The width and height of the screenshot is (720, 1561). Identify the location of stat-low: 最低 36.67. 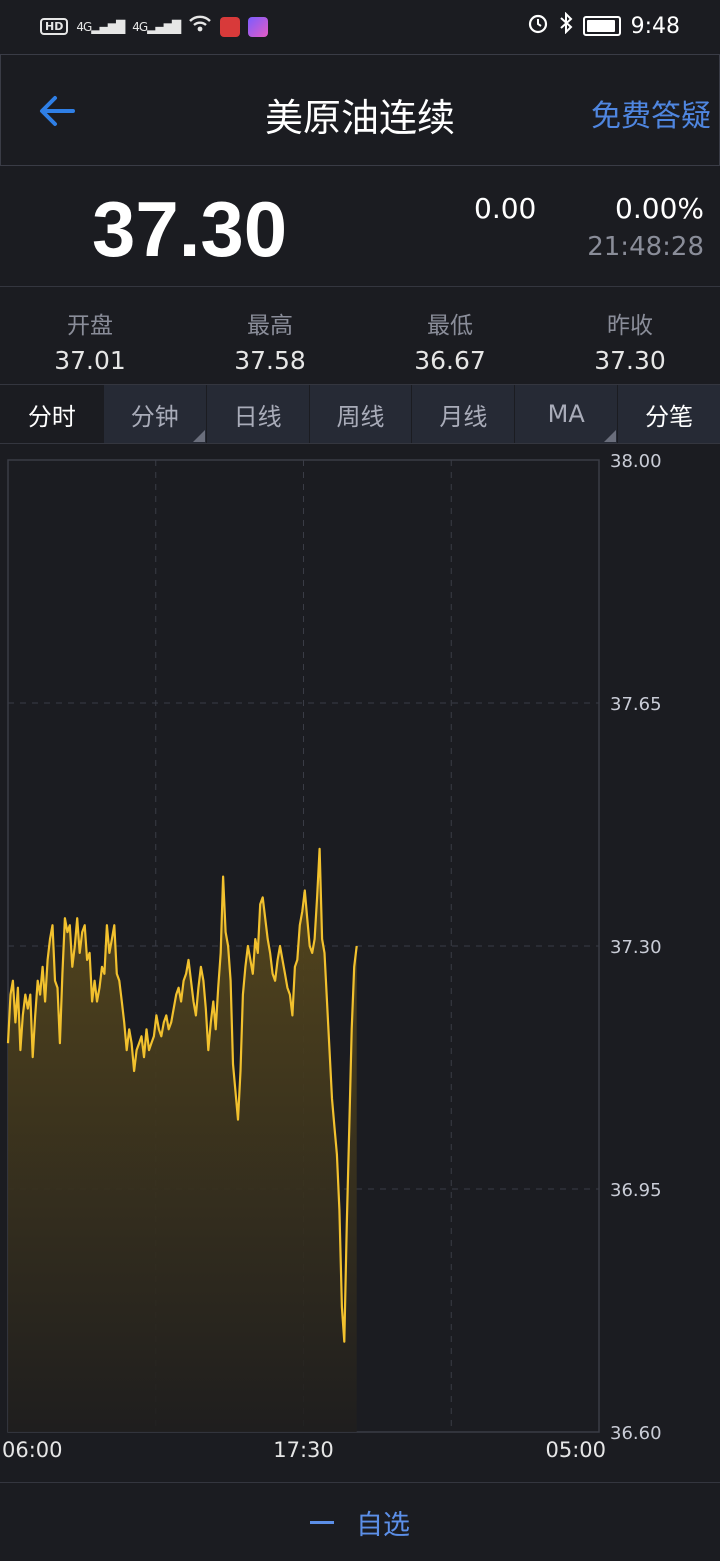
(450, 336).